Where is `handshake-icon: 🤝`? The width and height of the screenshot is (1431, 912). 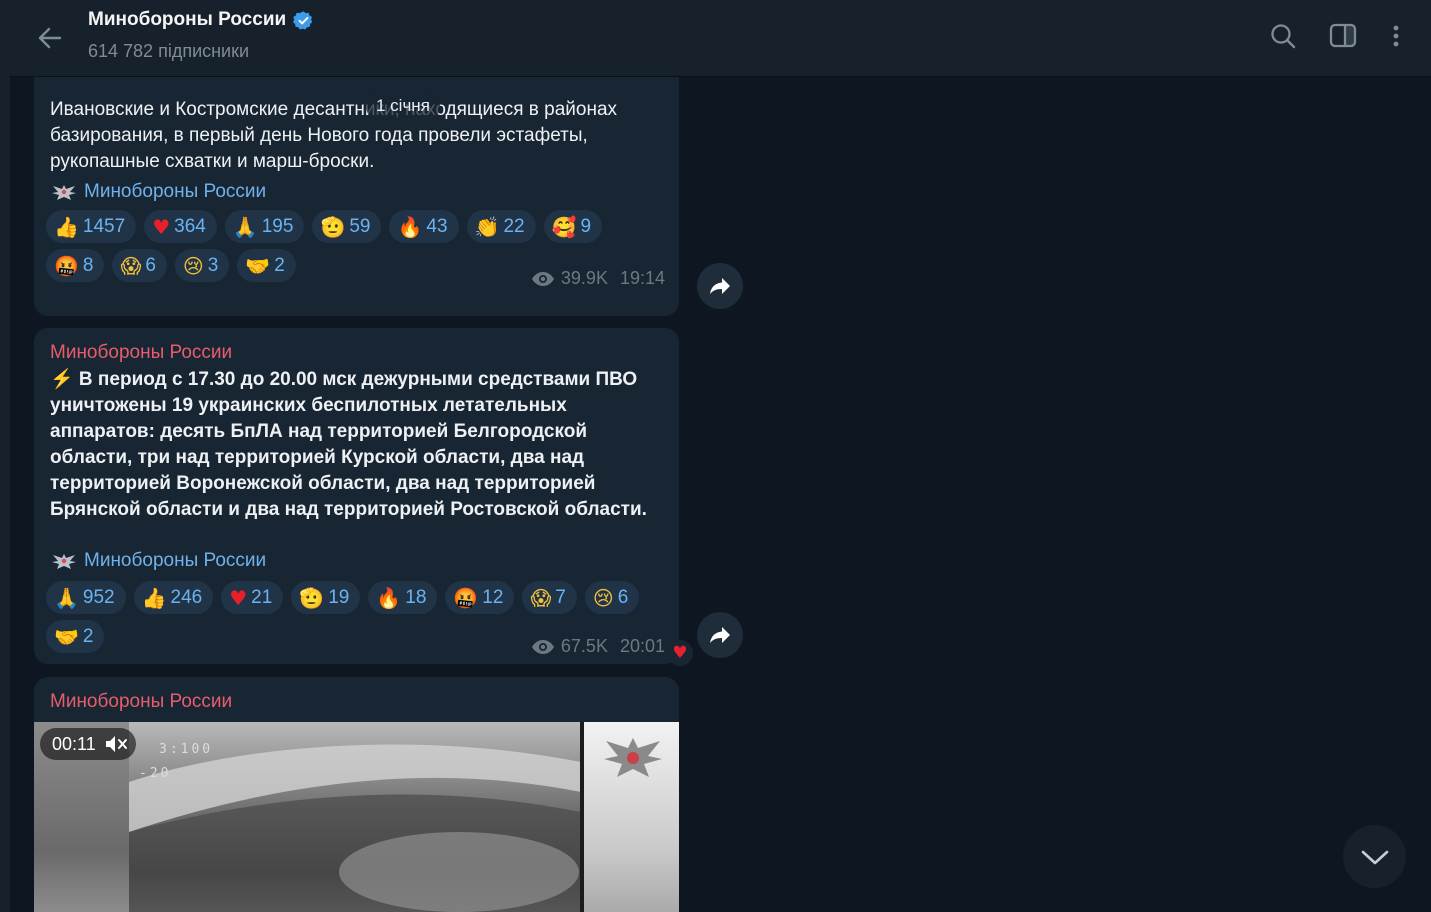
handshake-icon: 🤝 is located at coordinates (258, 265).